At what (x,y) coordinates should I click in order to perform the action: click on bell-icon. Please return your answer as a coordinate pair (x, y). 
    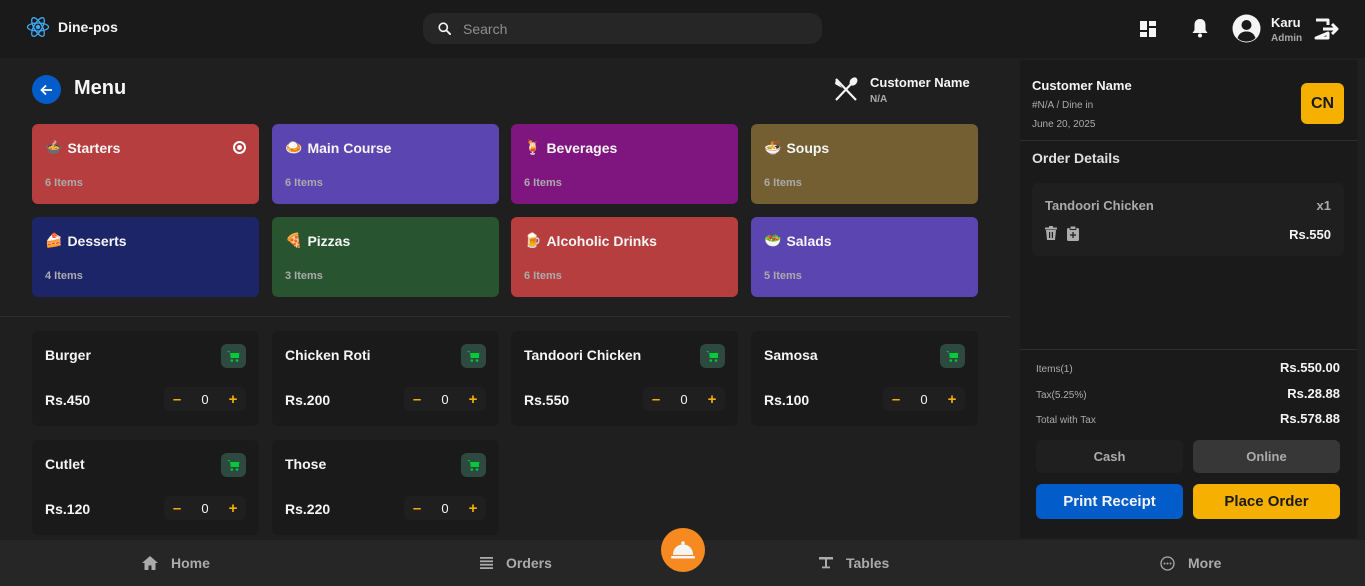
    Looking at the image, I should click on (1200, 28).